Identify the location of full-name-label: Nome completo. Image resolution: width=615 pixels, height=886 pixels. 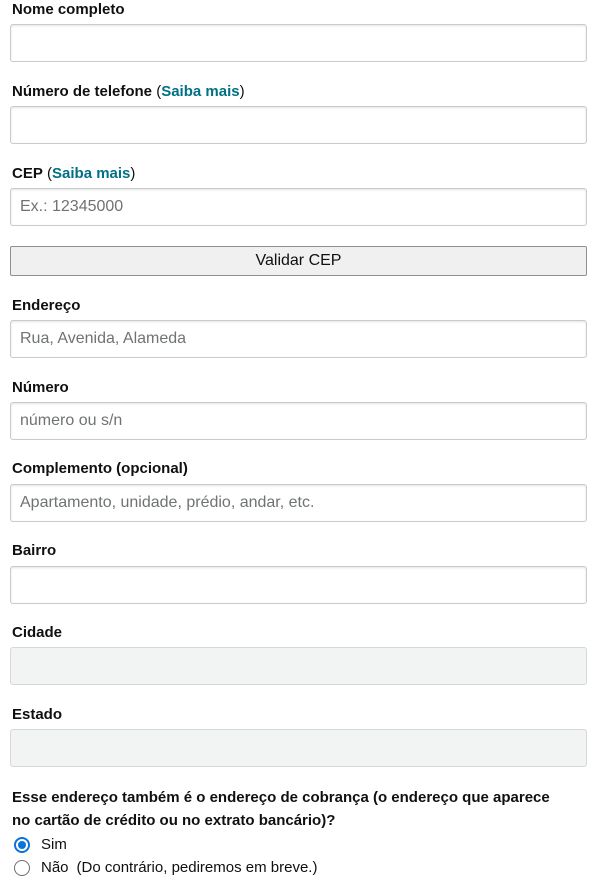
(68, 9).